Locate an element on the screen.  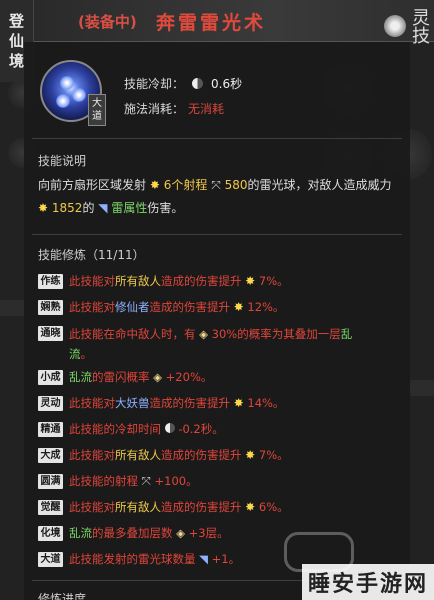
realm-tab-char-2: 仙 is located at coordinates (16, 41).